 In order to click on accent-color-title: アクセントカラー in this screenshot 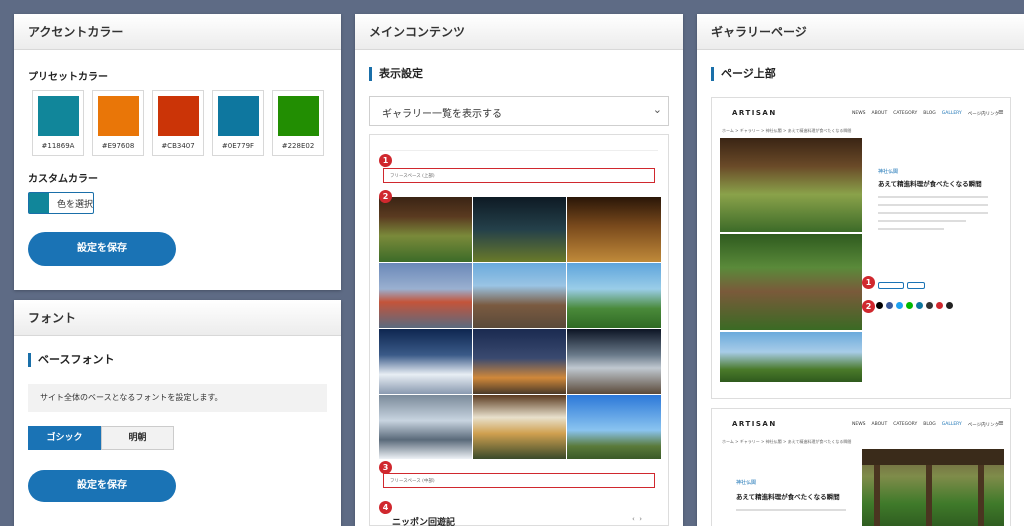, I will do `click(177, 32)`.